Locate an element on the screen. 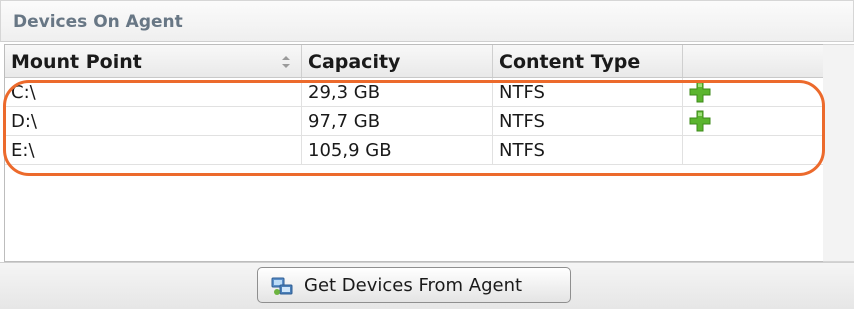 This screenshot has width=854, height=309. cell-mount-point: E:\ is located at coordinates (153, 150).